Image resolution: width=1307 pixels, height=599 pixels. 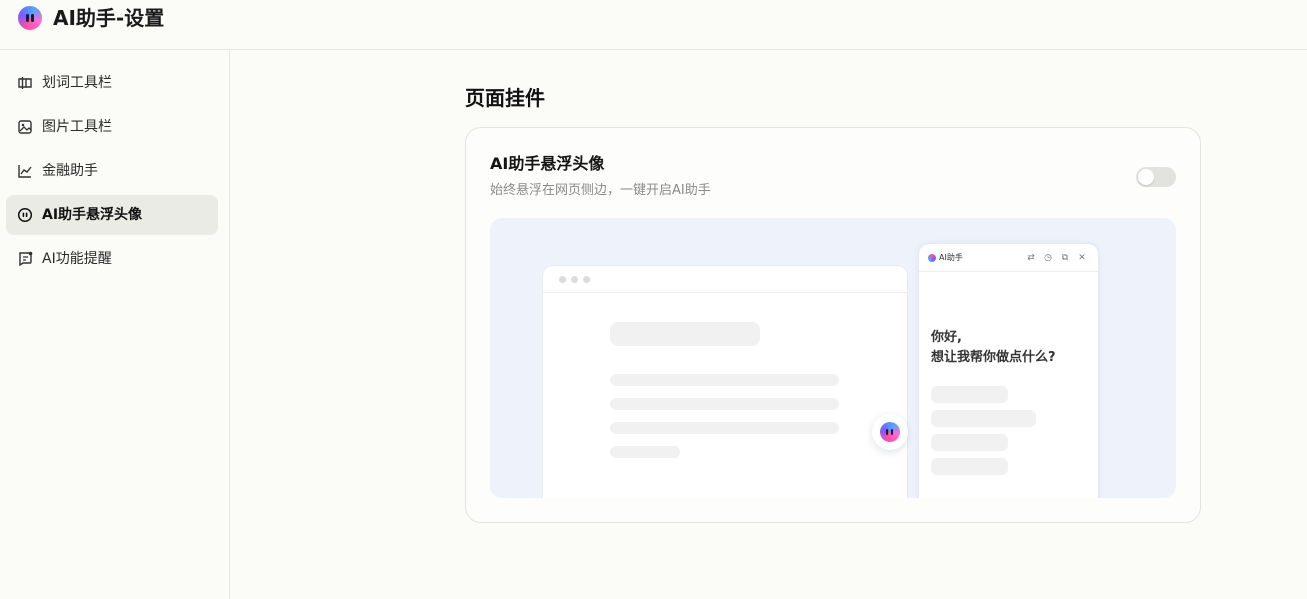 I want to click on setting-description: 始终悬浮在网页侧边，一键开启AI助手, so click(x=600, y=190).